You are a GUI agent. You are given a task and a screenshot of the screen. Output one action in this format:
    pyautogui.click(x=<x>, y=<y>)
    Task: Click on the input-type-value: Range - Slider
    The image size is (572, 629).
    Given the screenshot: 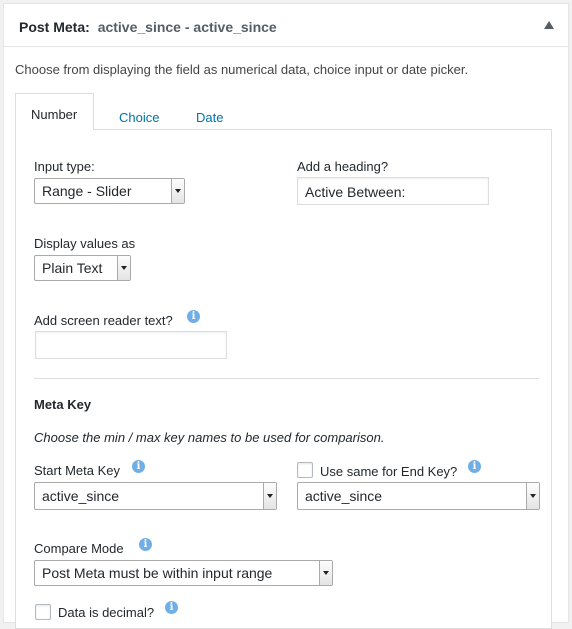 What is the action you would take?
    pyautogui.click(x=87, y=191)
    